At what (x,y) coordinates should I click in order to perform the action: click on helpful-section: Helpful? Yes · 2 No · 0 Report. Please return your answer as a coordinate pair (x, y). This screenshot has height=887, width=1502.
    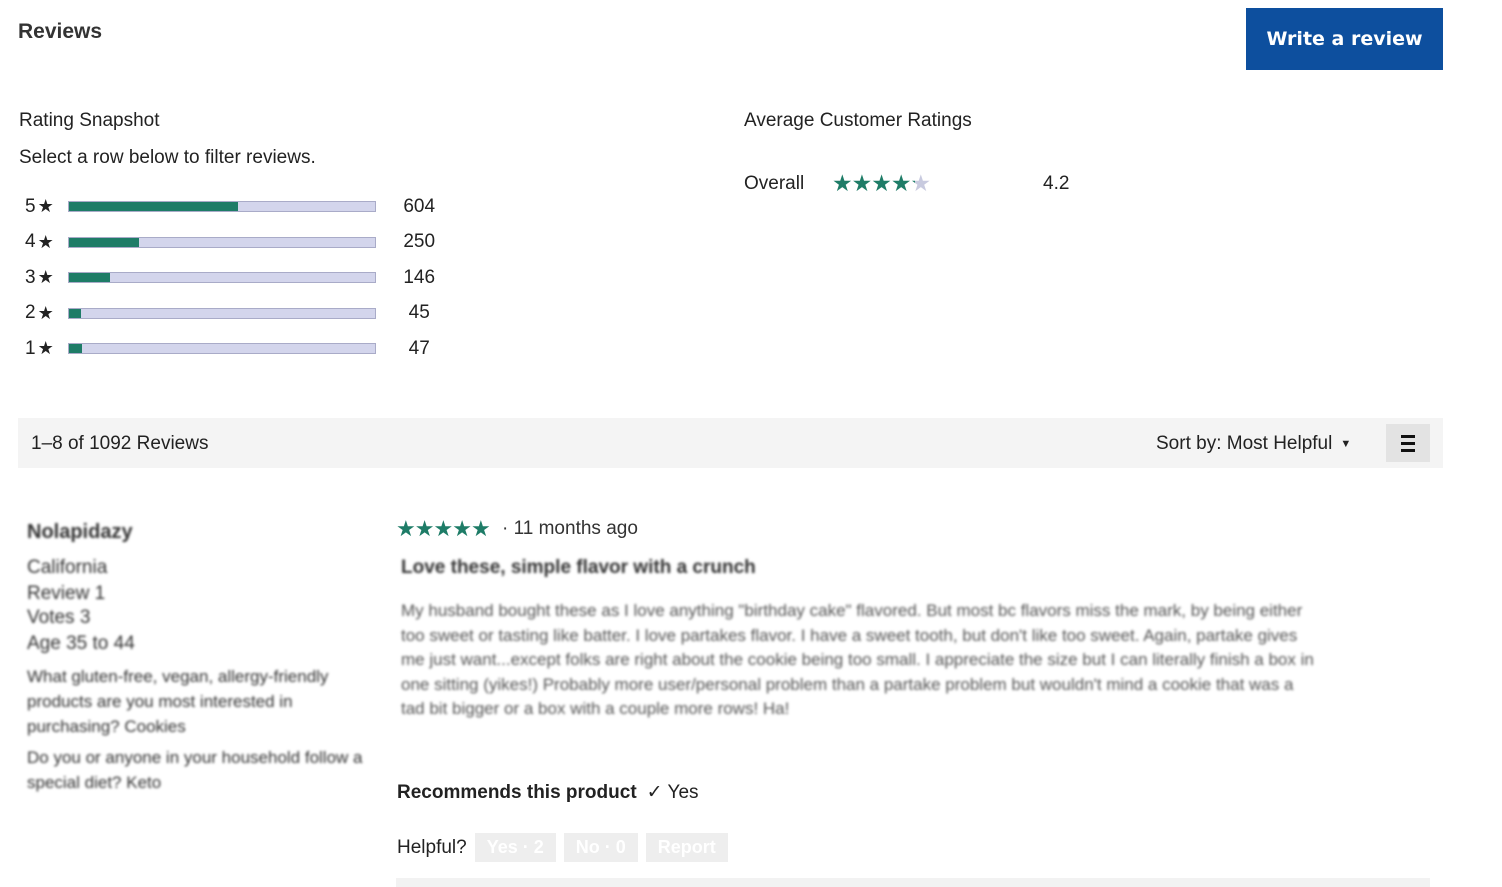
    Looking at the image, I should click on (562, 847).